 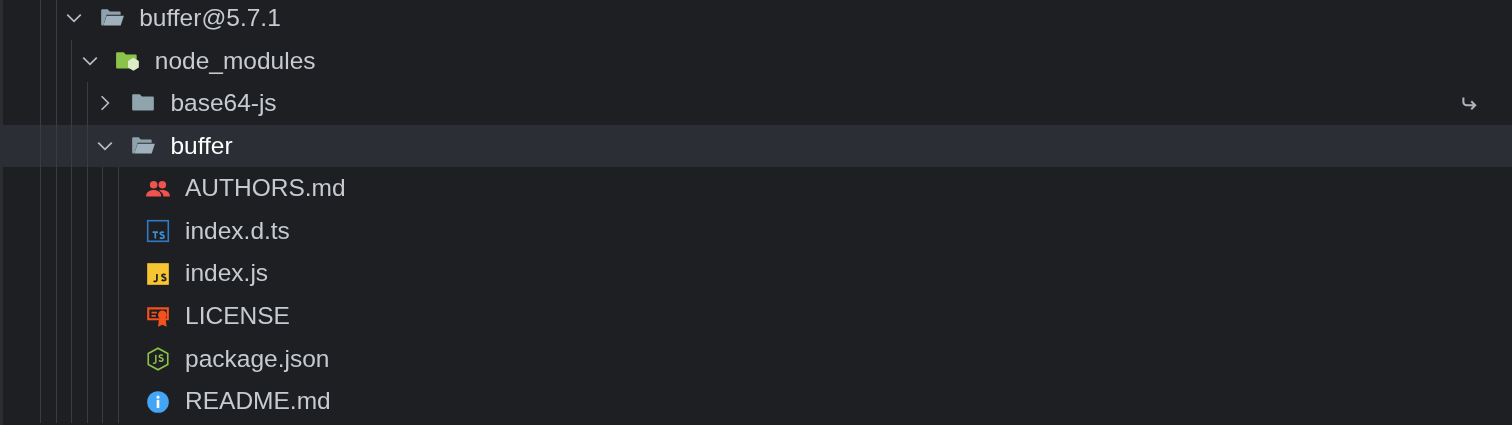 What do you see at coordinates (257, 358) in the screenshot?
I see `tree-item-label: package.json` at bounding box center [257, 358].